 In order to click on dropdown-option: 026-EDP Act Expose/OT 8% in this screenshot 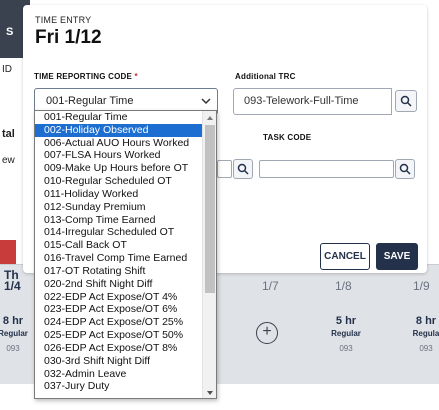, I will do `click(118, 348)`.